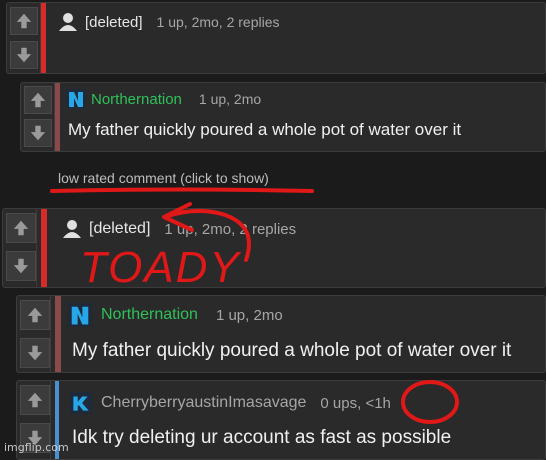  Describe the element at coordinates (355, 403) in the screenshot. I see `comment-stats: 0 ups, <1h` at that location.